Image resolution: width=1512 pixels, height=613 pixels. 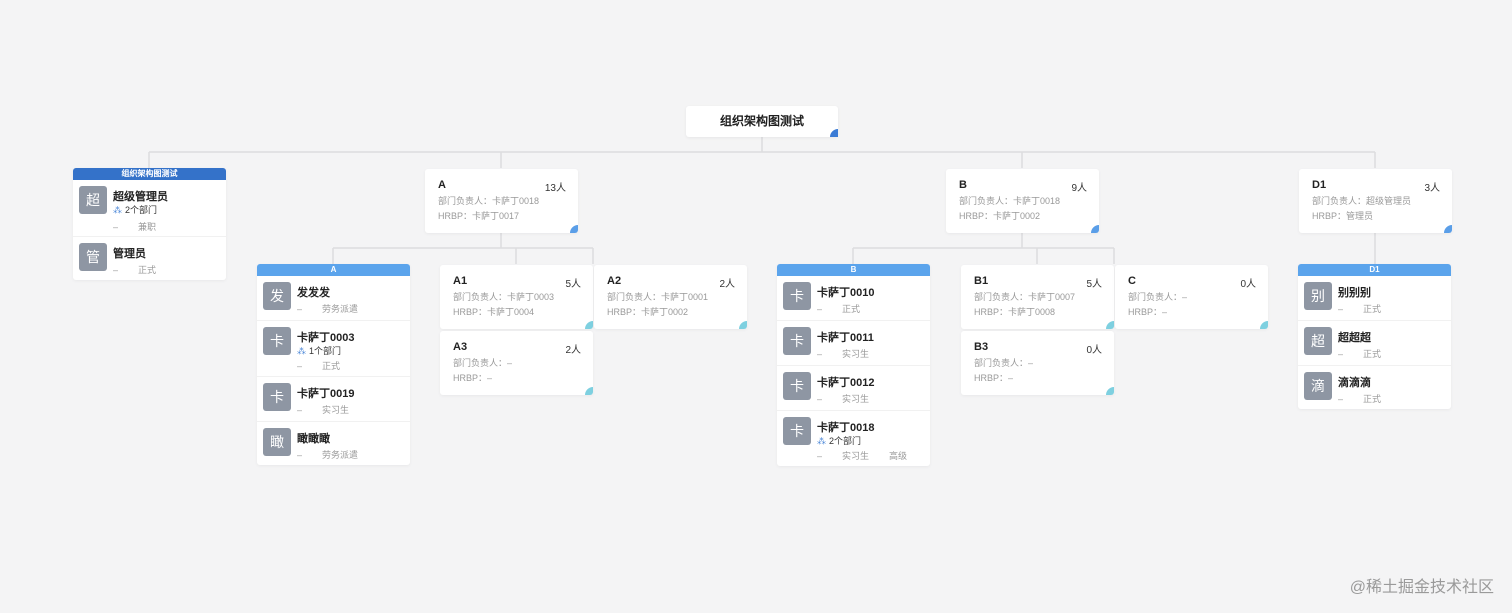 I want to click on member-card: 卡 卡萨丁0003 ⁂ 1个部门 – 正式, so click(x=333, y=349).